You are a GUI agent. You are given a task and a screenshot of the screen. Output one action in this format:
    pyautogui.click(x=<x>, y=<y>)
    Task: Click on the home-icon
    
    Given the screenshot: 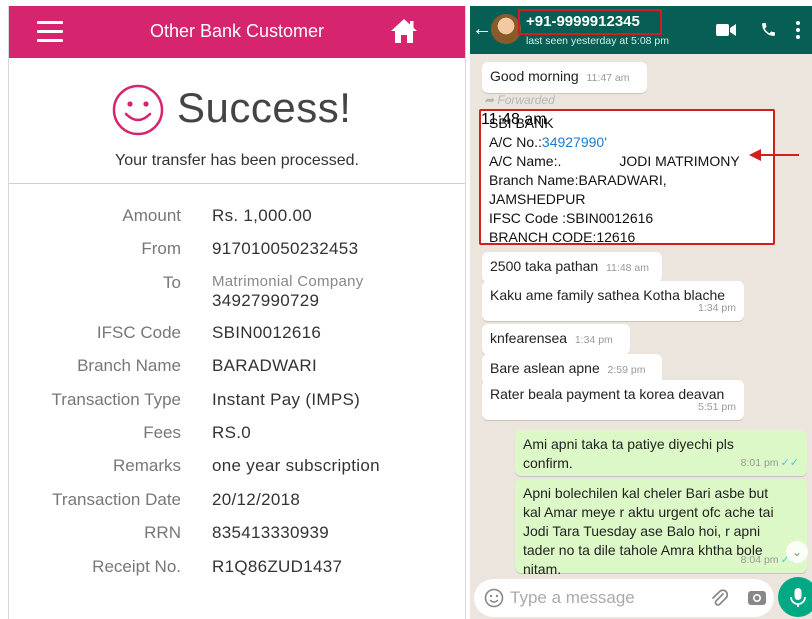 What is the action you would take?
    pyautogui.click(x=404, y=31)
    